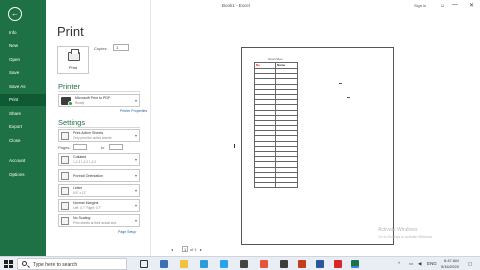 Image resolution: width=480 pixels, height=270 pixels. What do you see at coordinates (65, 136) in the screenshot?
I see `sheet-icon` at bounding box center [65, 136].